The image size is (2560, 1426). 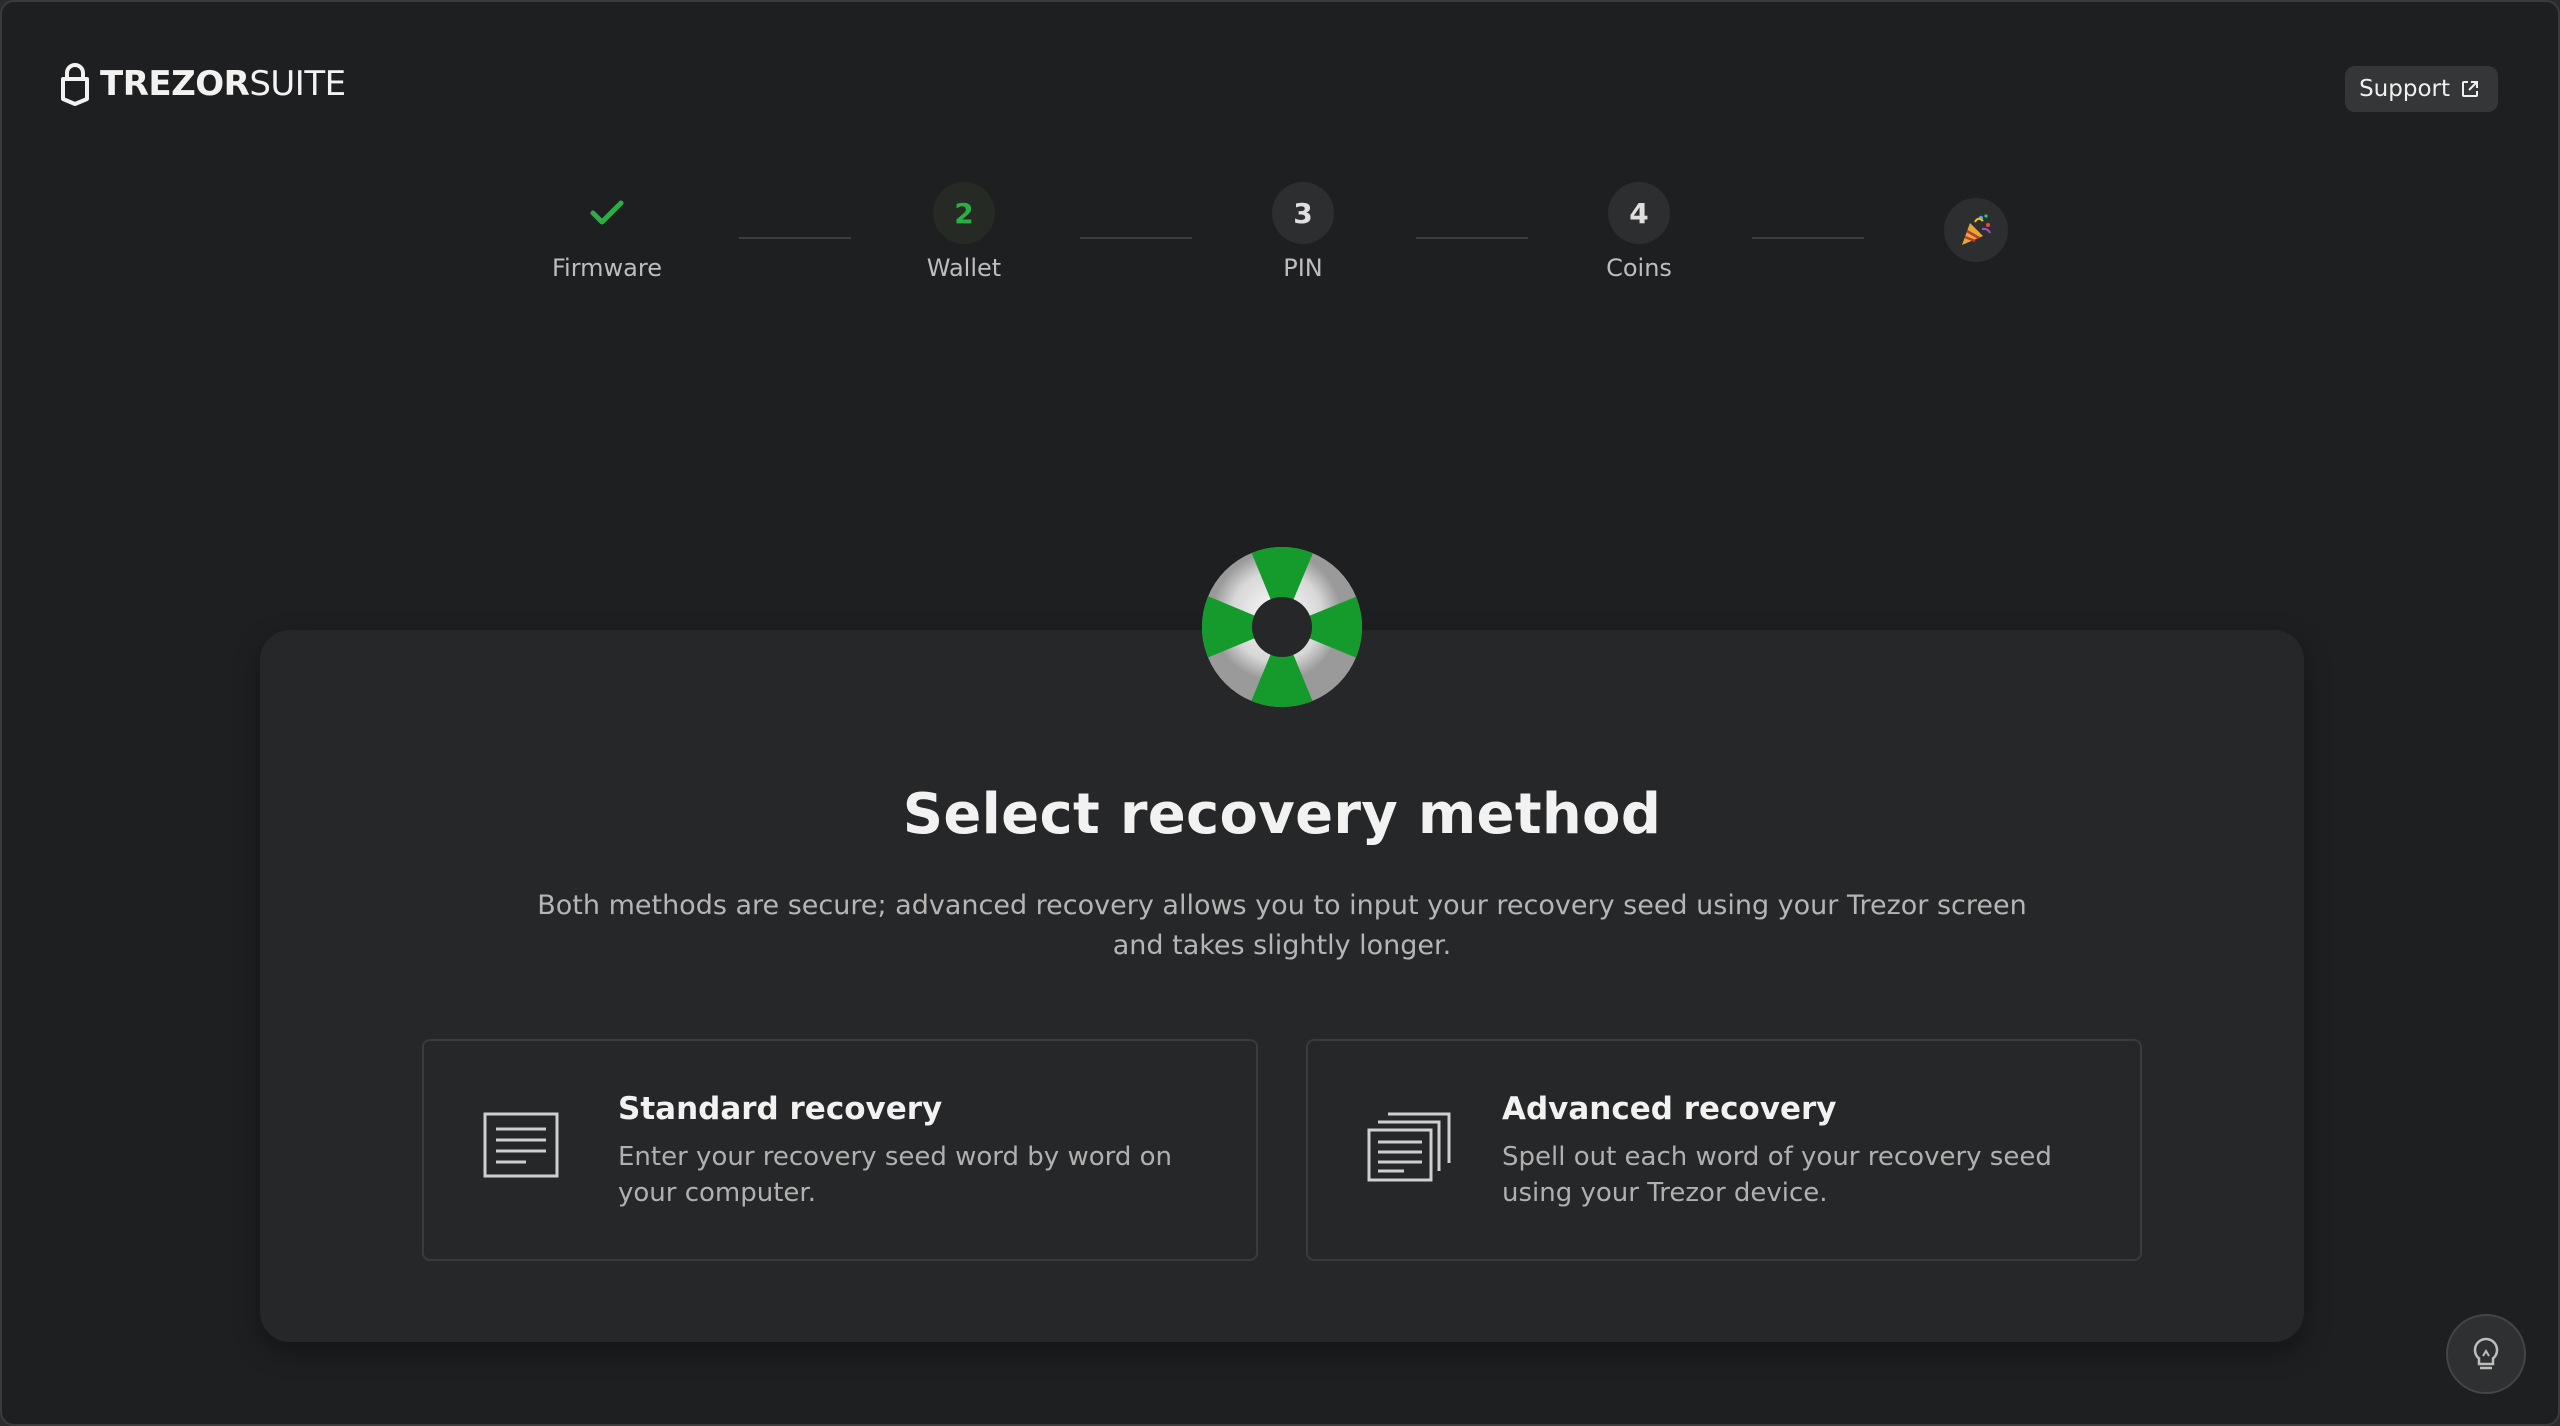 I want to click on tips-button, so click(x=2486, y=1354).